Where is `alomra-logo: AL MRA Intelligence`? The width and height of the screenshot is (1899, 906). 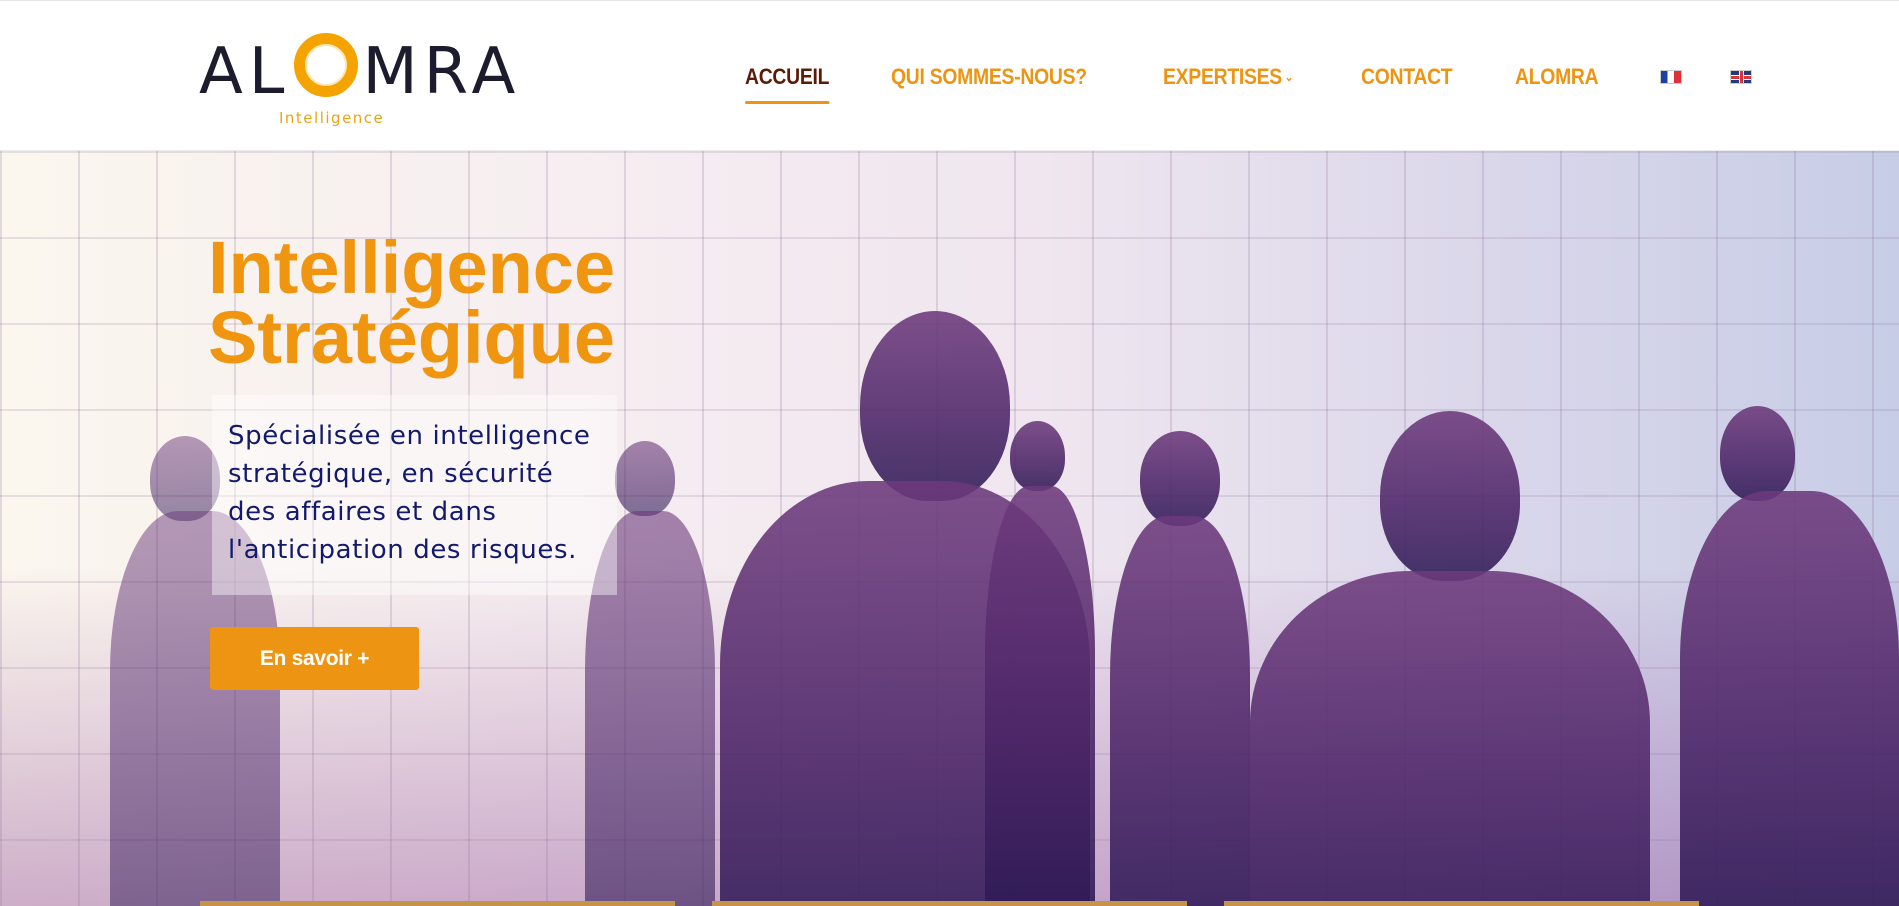
alomra-logo: AL MRA Intelligence is located at coordinates (364, 78).